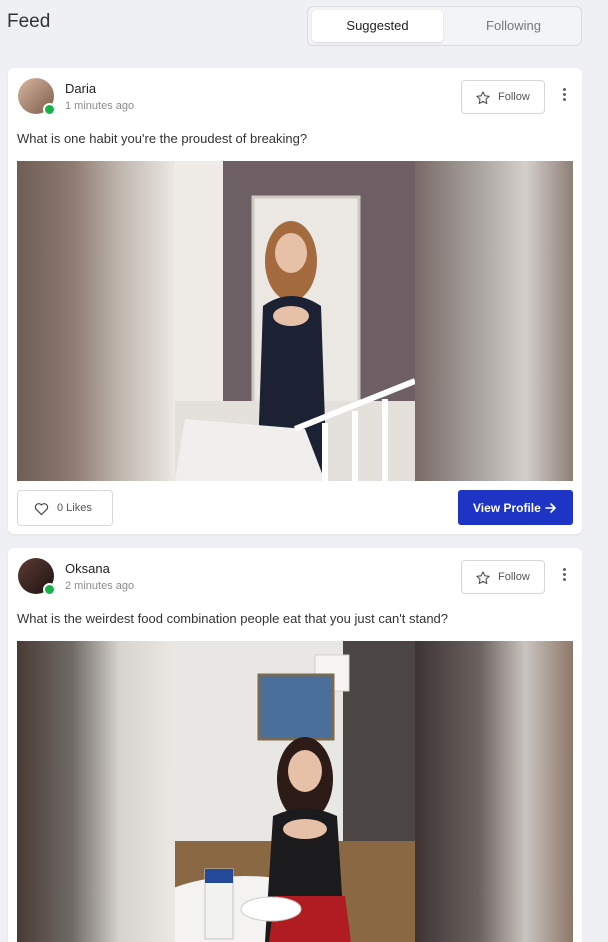 This screenshot has height=942, width=608. Describe the element at coordinates (444, 26) in the screenshot. I see `feed-tabs: Suggested Following` at that location.